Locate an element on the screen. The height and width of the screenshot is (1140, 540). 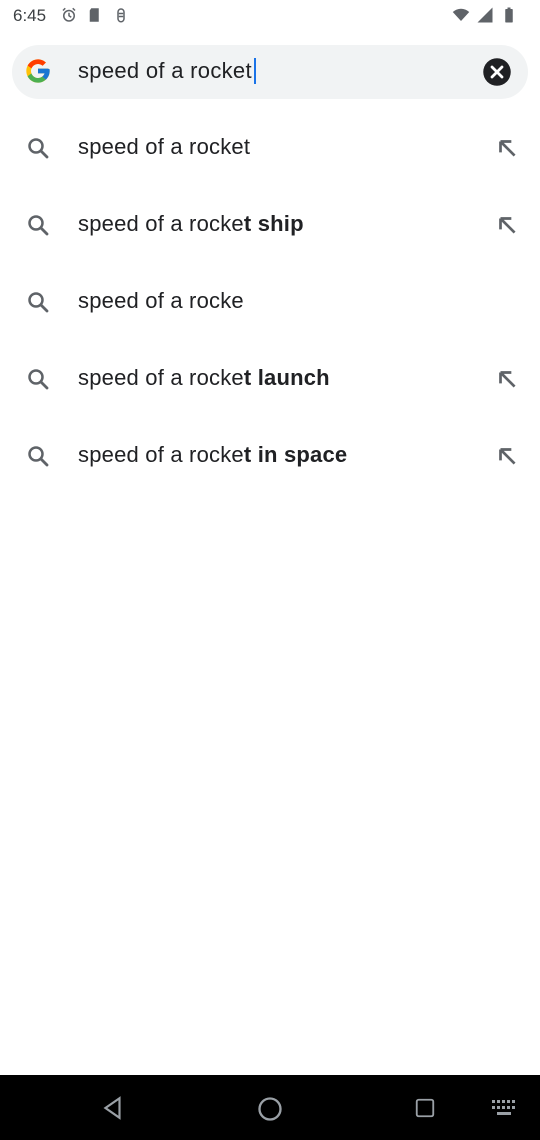
keyboard-icon is located at coordinates (504, 1108).